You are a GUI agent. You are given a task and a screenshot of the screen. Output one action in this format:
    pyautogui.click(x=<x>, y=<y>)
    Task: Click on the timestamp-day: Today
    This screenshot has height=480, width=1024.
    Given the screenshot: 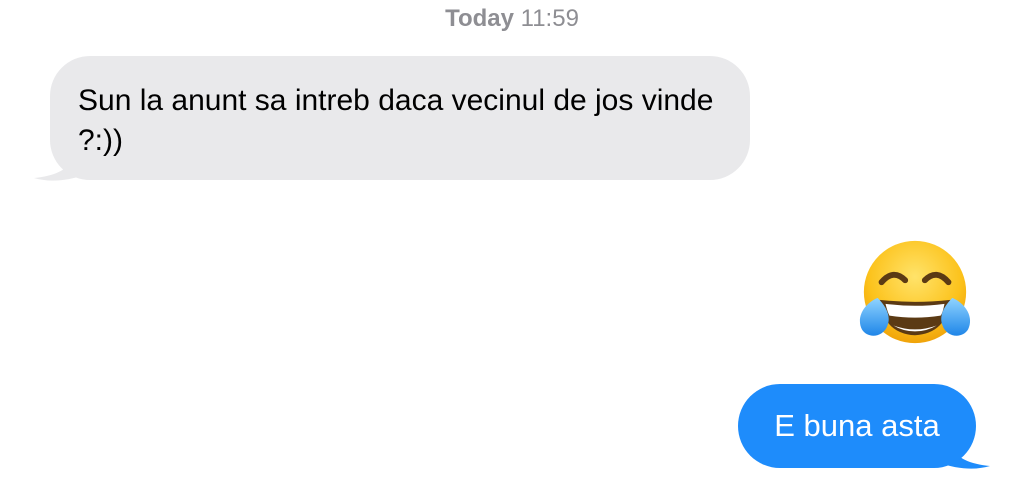 What is the action you would take?
    pyautogui.click(x=479, y=18)
    